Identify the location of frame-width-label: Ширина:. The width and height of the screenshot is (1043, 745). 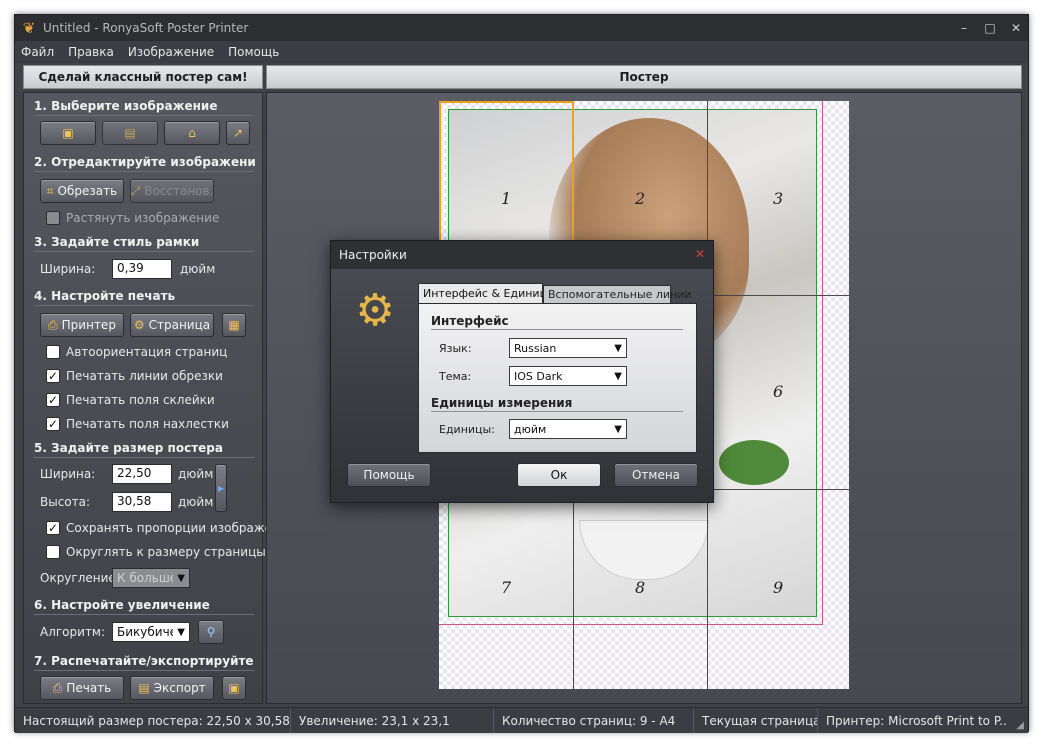
(68, 269).